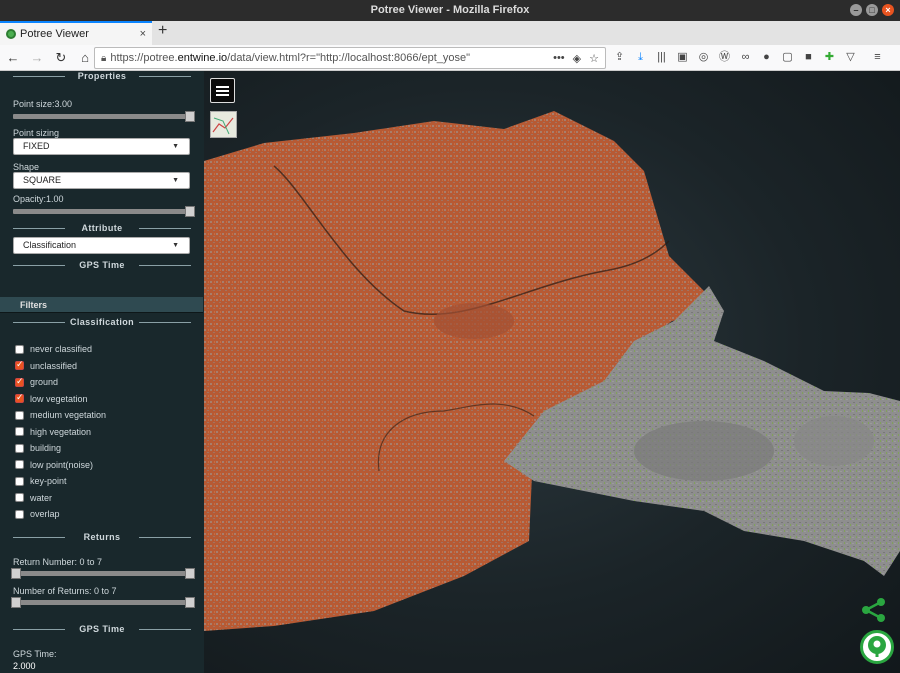 This screenshot has width=900, height=673. I want to click on classification-label: water, so click(41, 497).